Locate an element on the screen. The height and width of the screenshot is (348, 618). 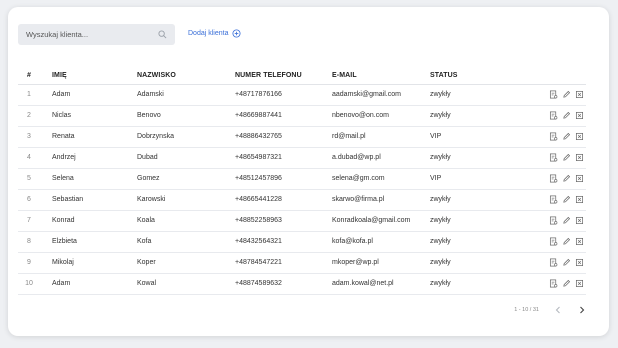
last-name-cell: Dubad is located at coordinates (186, 158).